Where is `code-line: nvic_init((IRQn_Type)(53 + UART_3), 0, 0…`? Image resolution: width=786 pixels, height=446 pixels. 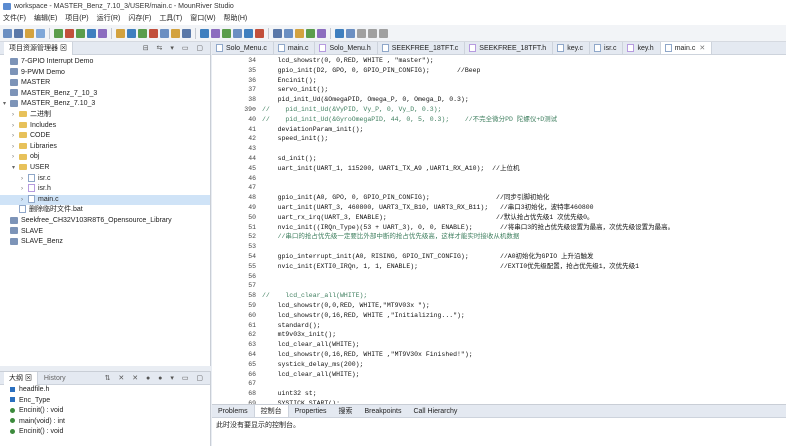 code-line: nvic_init((IRQn_Type)(53 + UART_3), 0, 0… is located at coordinates (524, 228).